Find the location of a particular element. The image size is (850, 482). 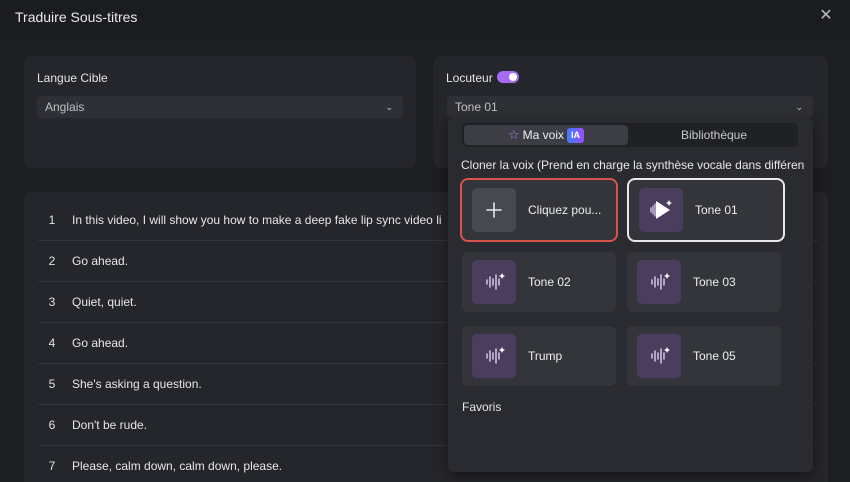

target-language-panel: Langue Cible Anglais ⌄ is located at coordinates (220, 112).